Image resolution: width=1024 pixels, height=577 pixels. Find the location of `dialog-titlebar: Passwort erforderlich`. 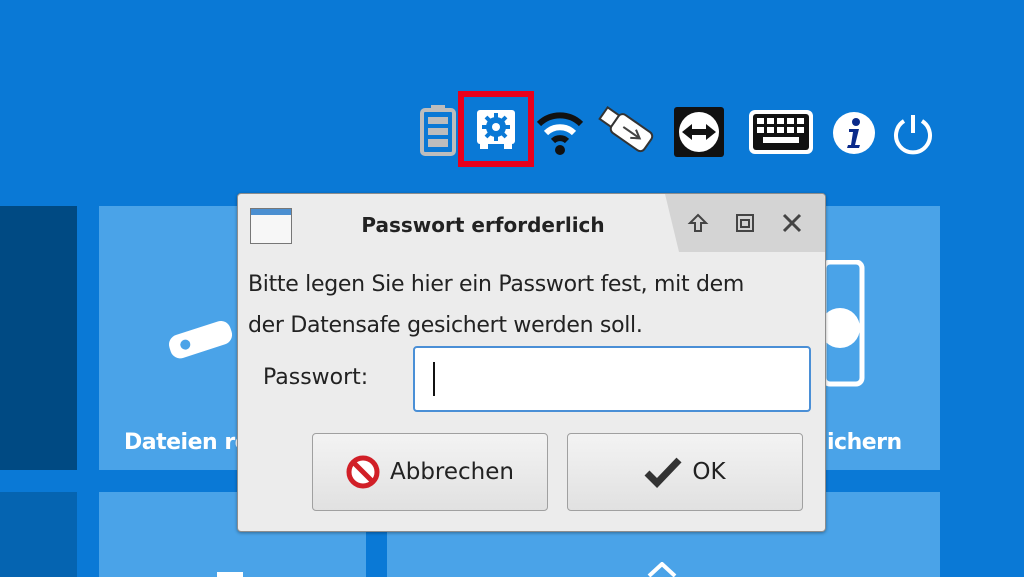

dialog-titlebar: Passwort erforderlich is located at coordinates (531, 225).